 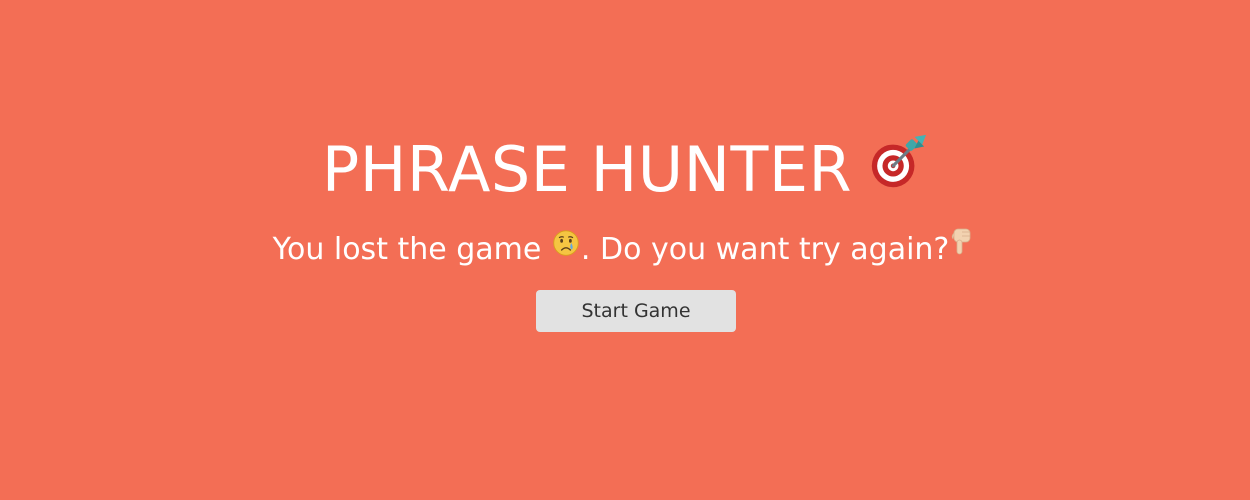 What do you see at coordinates (407, 249) in the screenshot?
I see `message-text-part1: You lost the game` at bounding box center [407, 249].